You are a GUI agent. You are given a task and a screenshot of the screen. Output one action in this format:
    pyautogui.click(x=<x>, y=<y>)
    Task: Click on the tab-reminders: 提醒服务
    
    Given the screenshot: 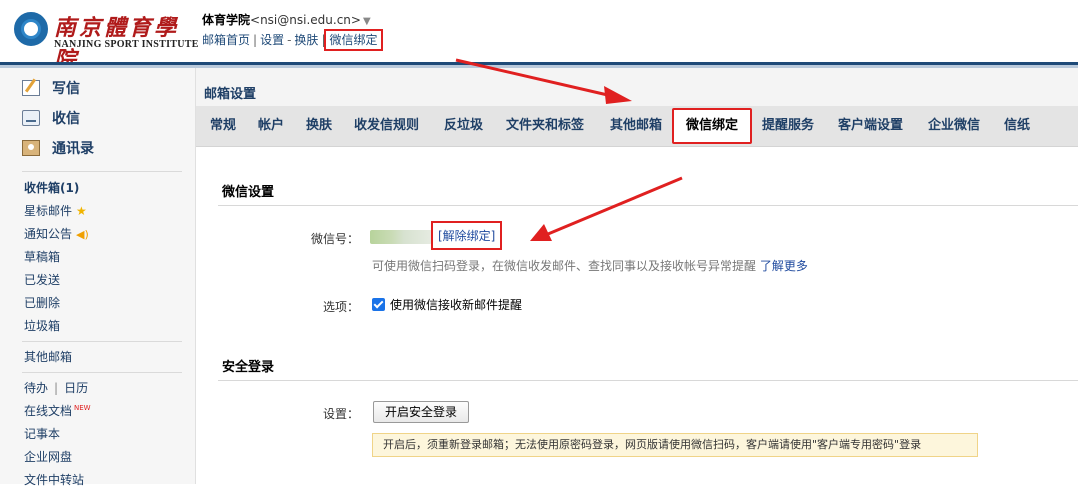 What is the action you would take?
    pyautogui.click(x=788, y=126)
    